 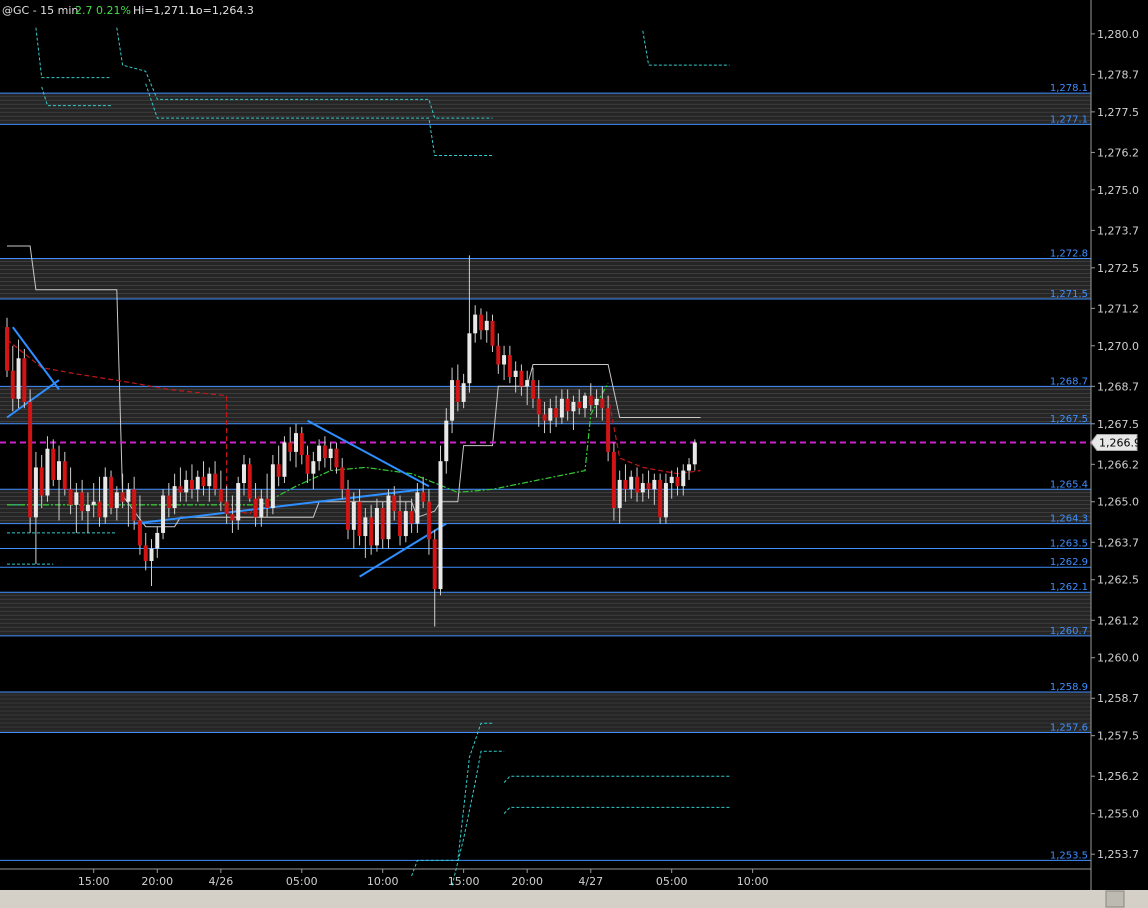 I want to click on price-tick-label: 1,270.0, so click(x=1118, y=346).